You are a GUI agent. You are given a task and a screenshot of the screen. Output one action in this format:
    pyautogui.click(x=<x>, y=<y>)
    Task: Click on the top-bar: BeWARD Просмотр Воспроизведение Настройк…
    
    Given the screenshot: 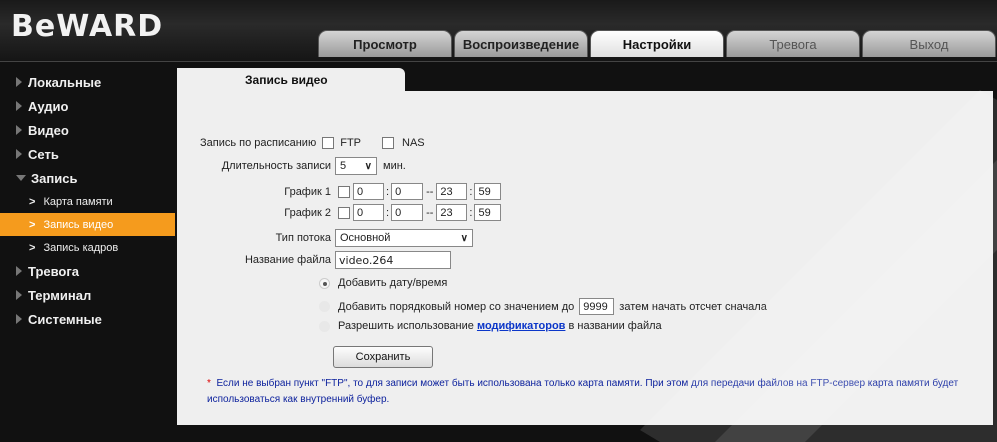 What is the action you would take?
    pyautogui.click(x=498, y=31)
    